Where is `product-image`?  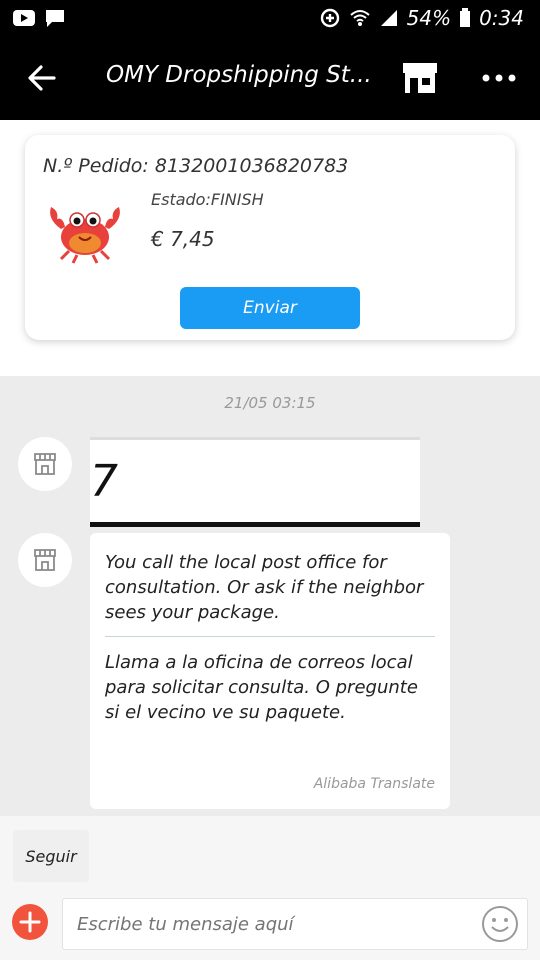
product-image is located at coordinates (85, 235).